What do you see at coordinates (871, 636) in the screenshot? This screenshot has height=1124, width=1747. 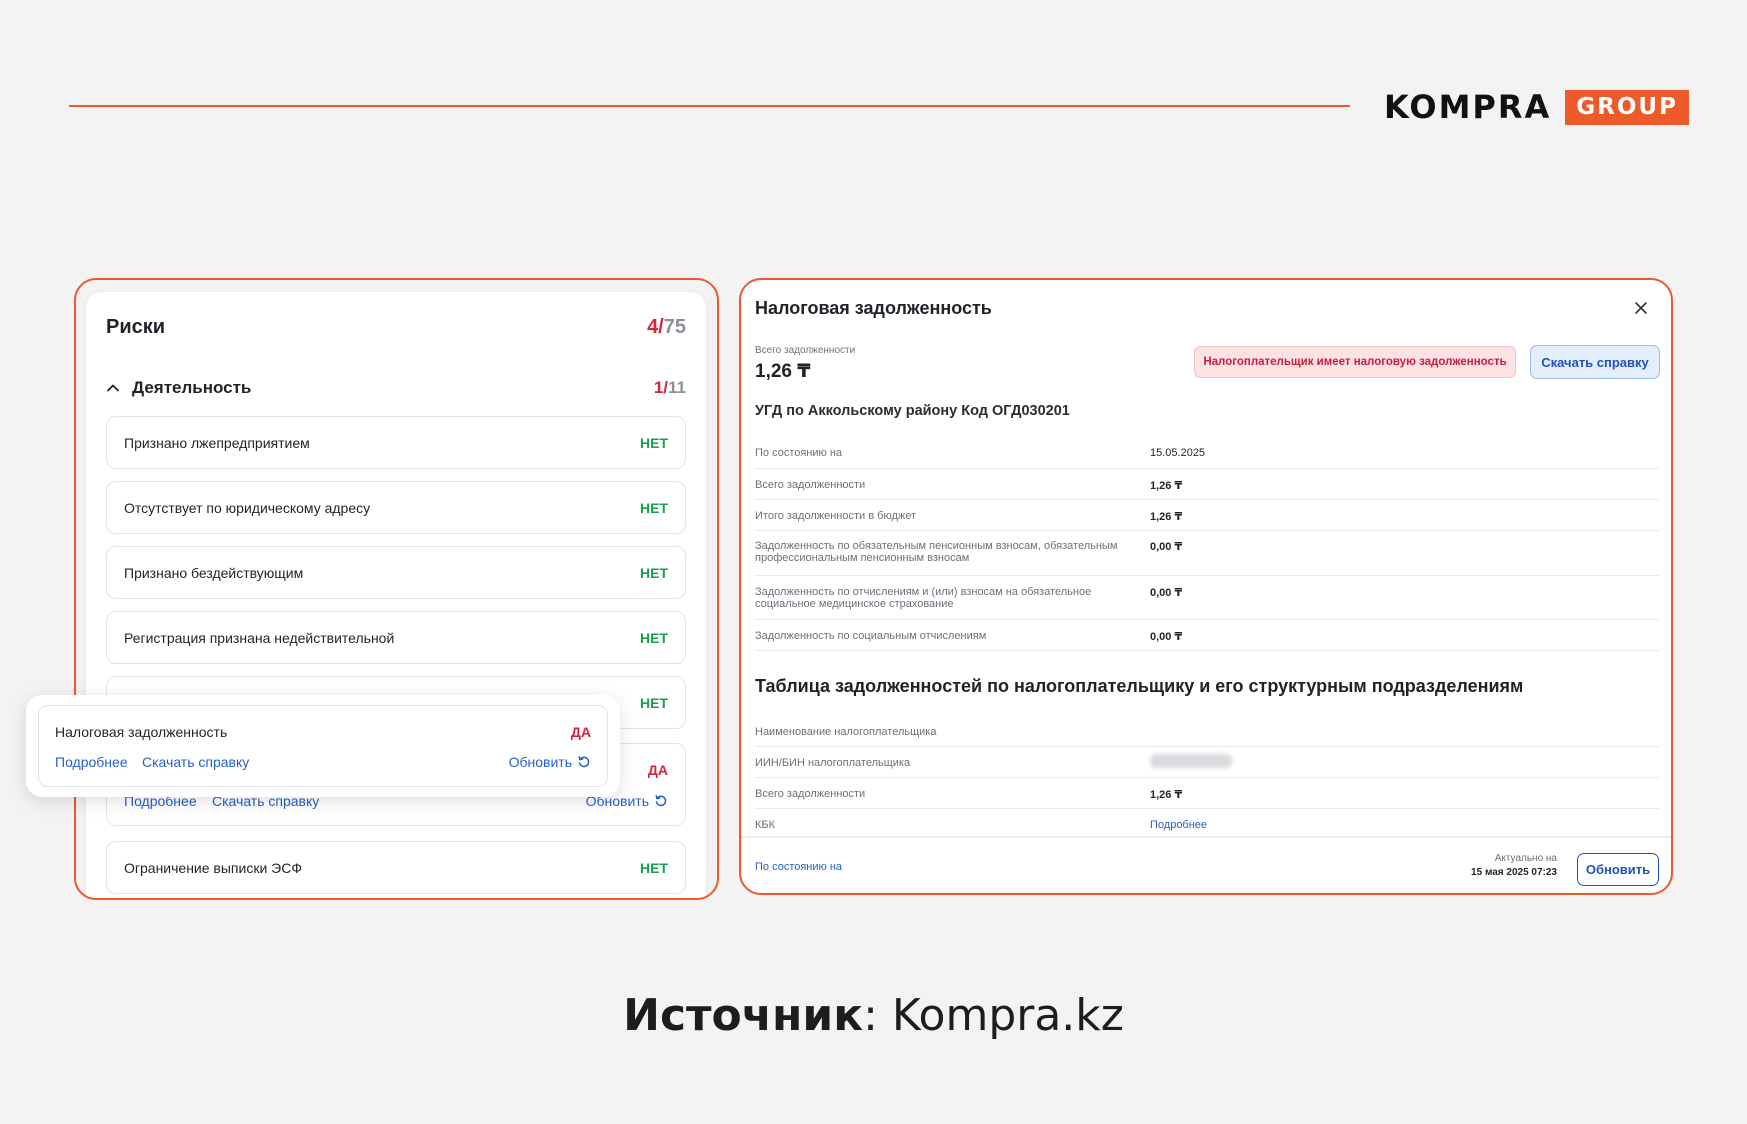 I see `detail-key: Задолженность по социальным отчислениям` at bounding box center [871, 636].